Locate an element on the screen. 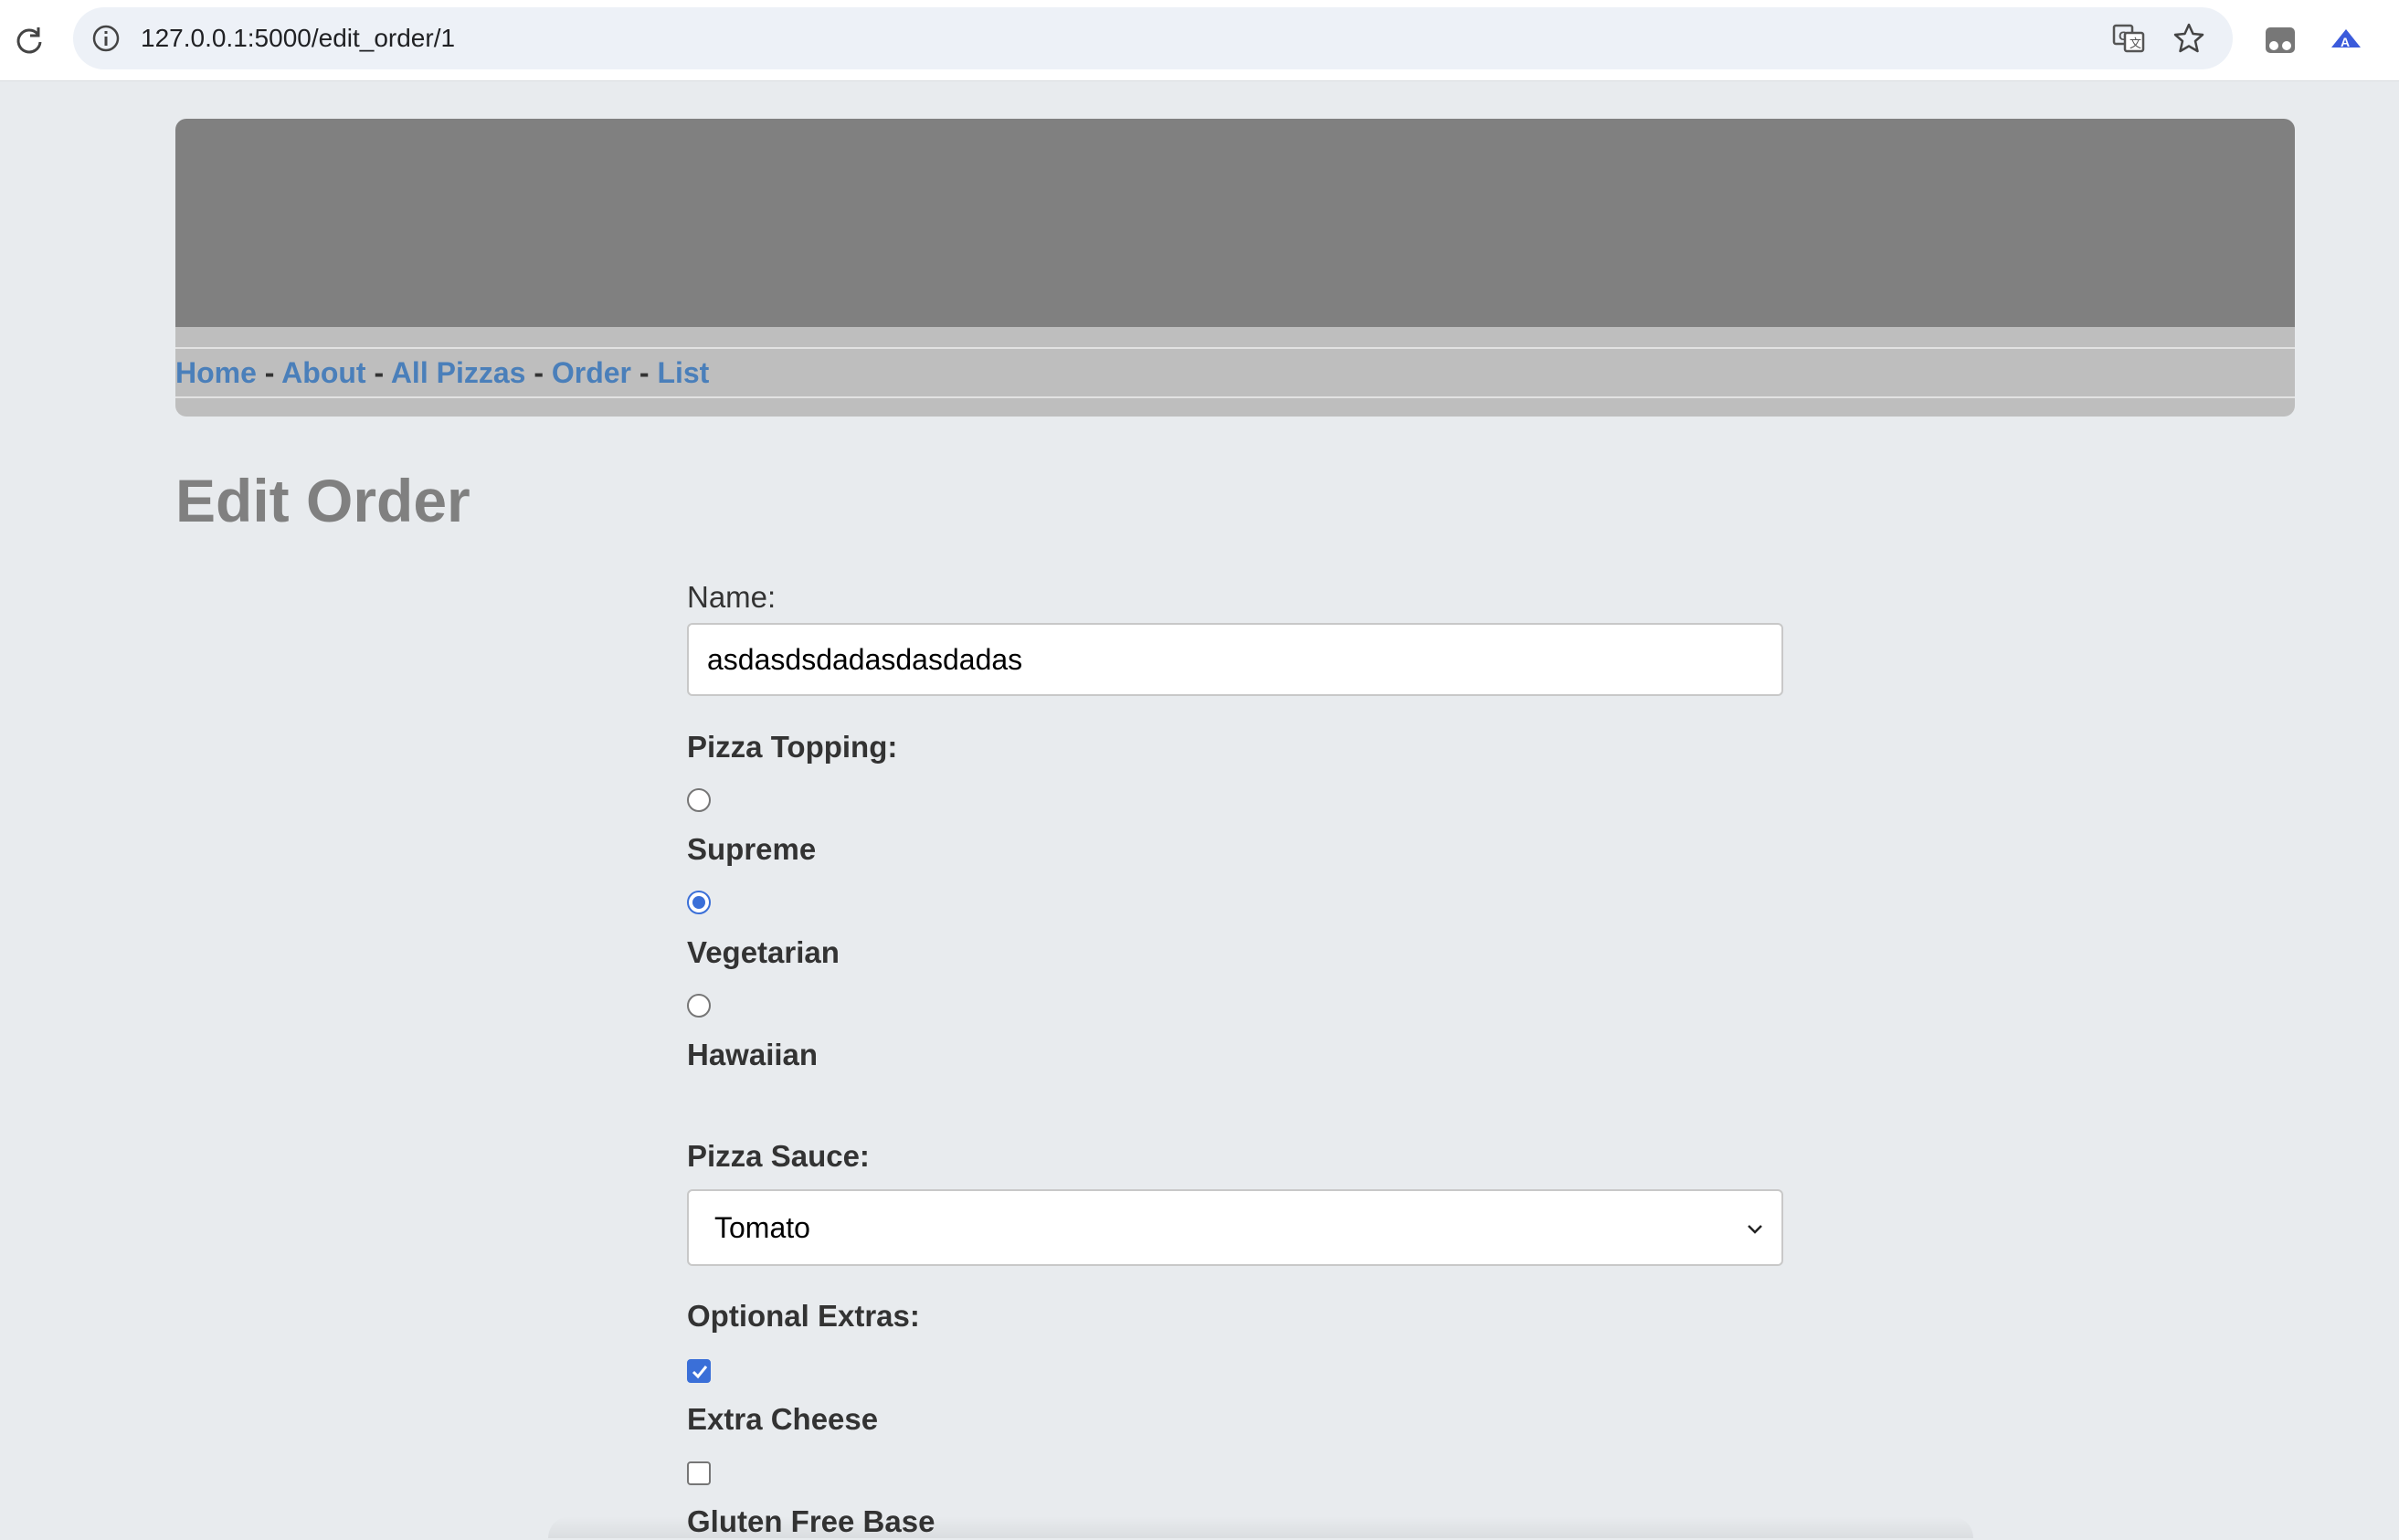 This screenshot has height=1540, width=2399. nav-strip: Home - About - All Pizzas - Order - List is located at coordinates (1235, 372).